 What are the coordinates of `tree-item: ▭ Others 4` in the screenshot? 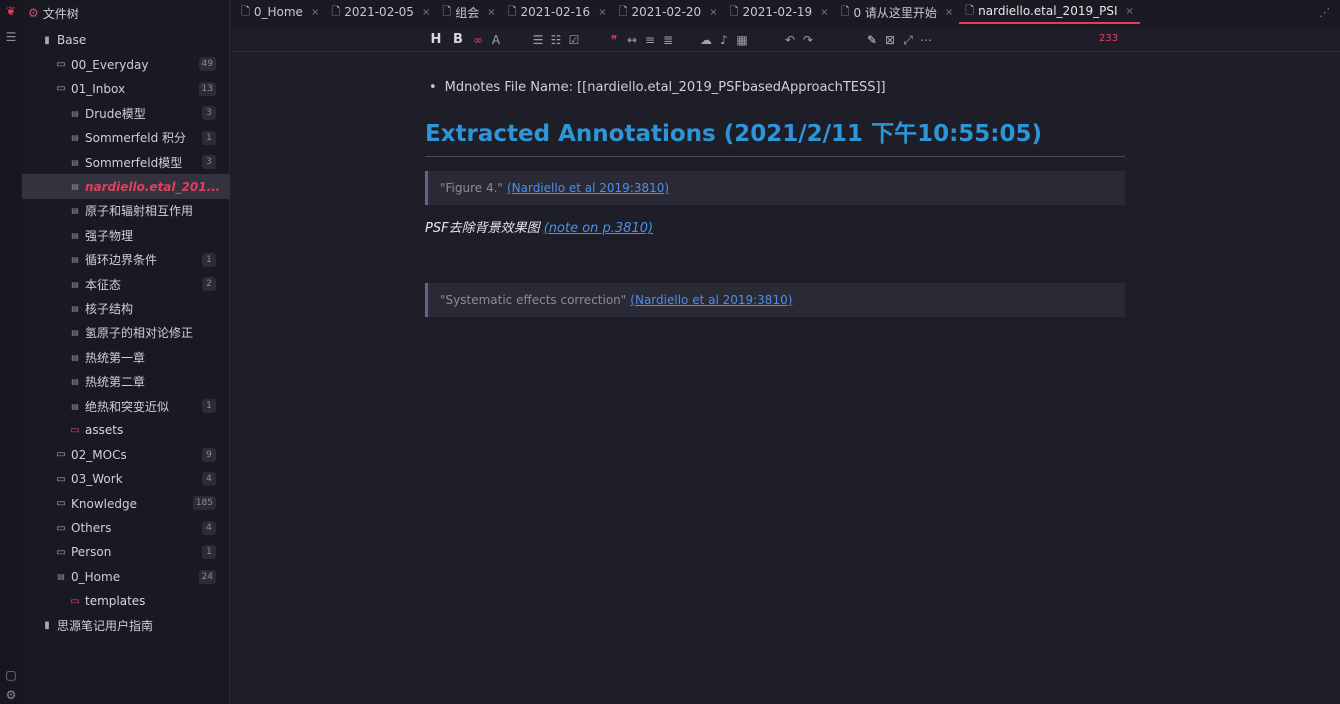 It's located at (126, 528).